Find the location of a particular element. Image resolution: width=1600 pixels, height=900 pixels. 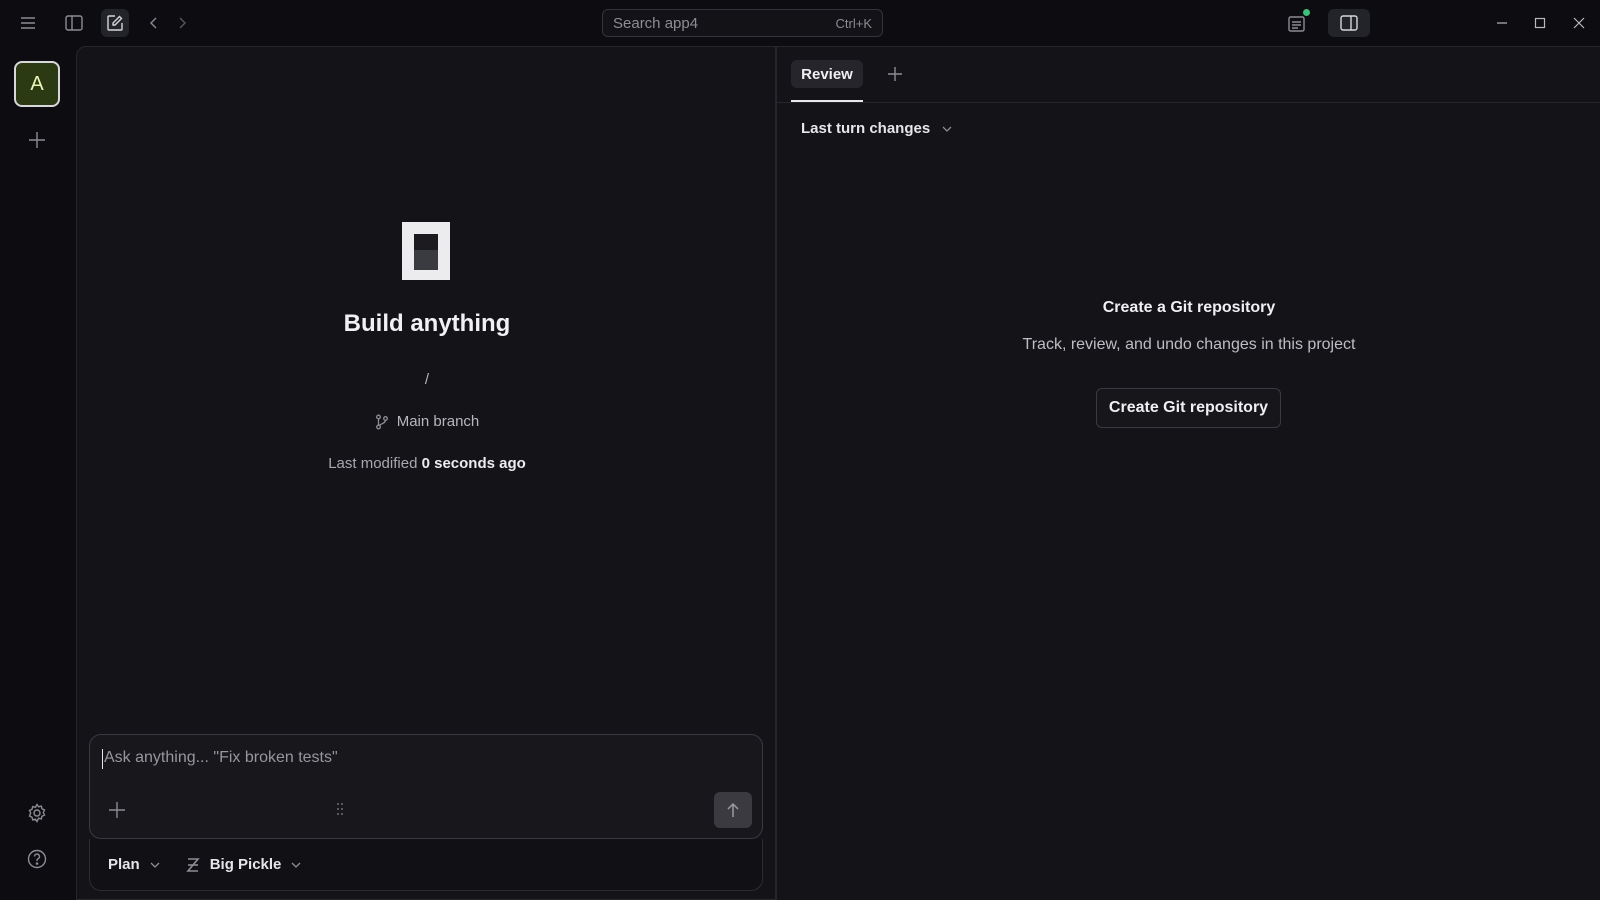

review-tabs: Review is located at coordinates (1188, 75).